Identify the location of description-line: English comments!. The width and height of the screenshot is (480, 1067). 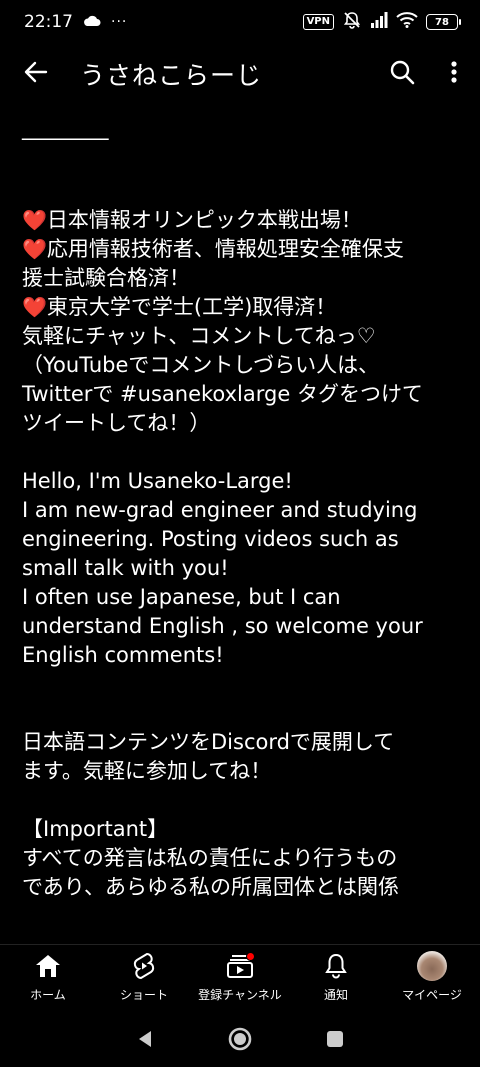
(123, 655).